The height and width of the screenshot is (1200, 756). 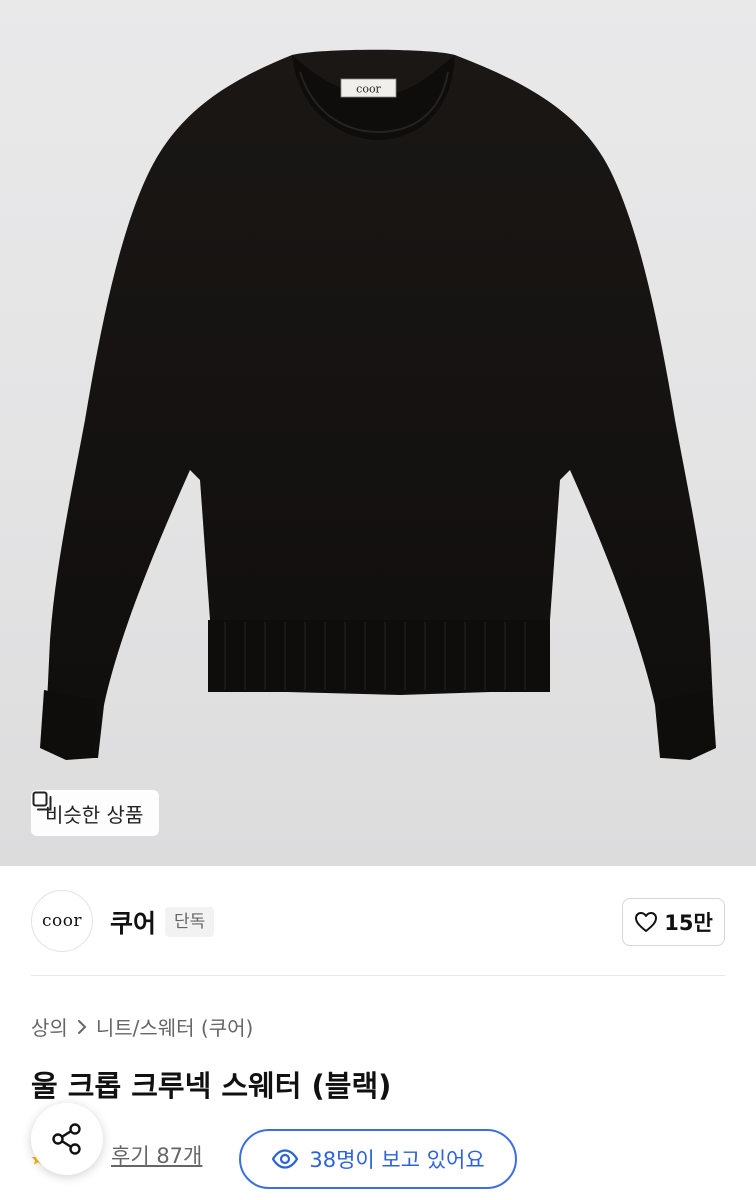 I want to click on viewers-label: 38명이 보고 있어요, so click(x=397, y=1160).